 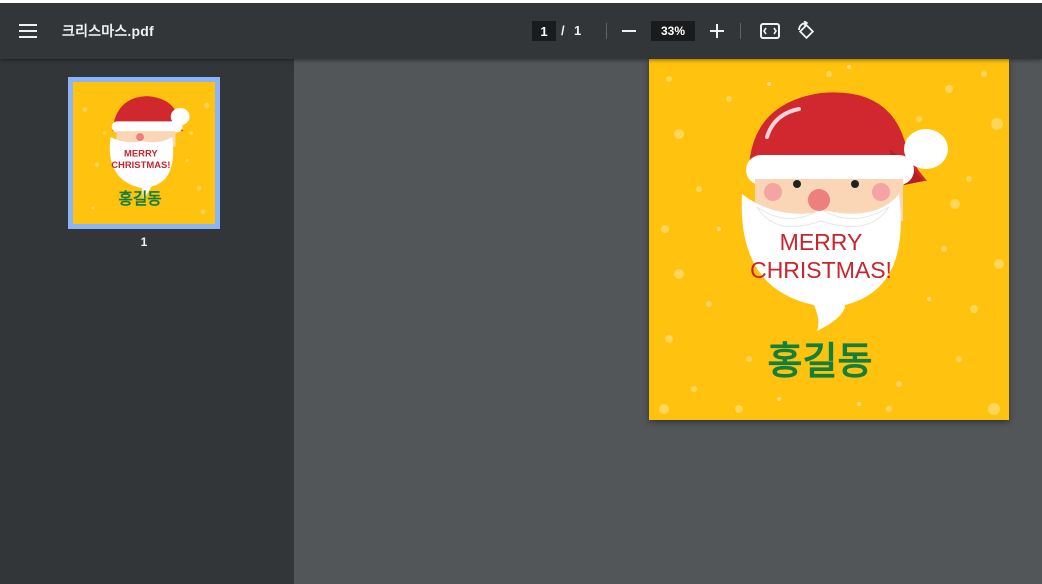 I want to click on thumbnail-page-number: 1, so click(x=144, y=242).